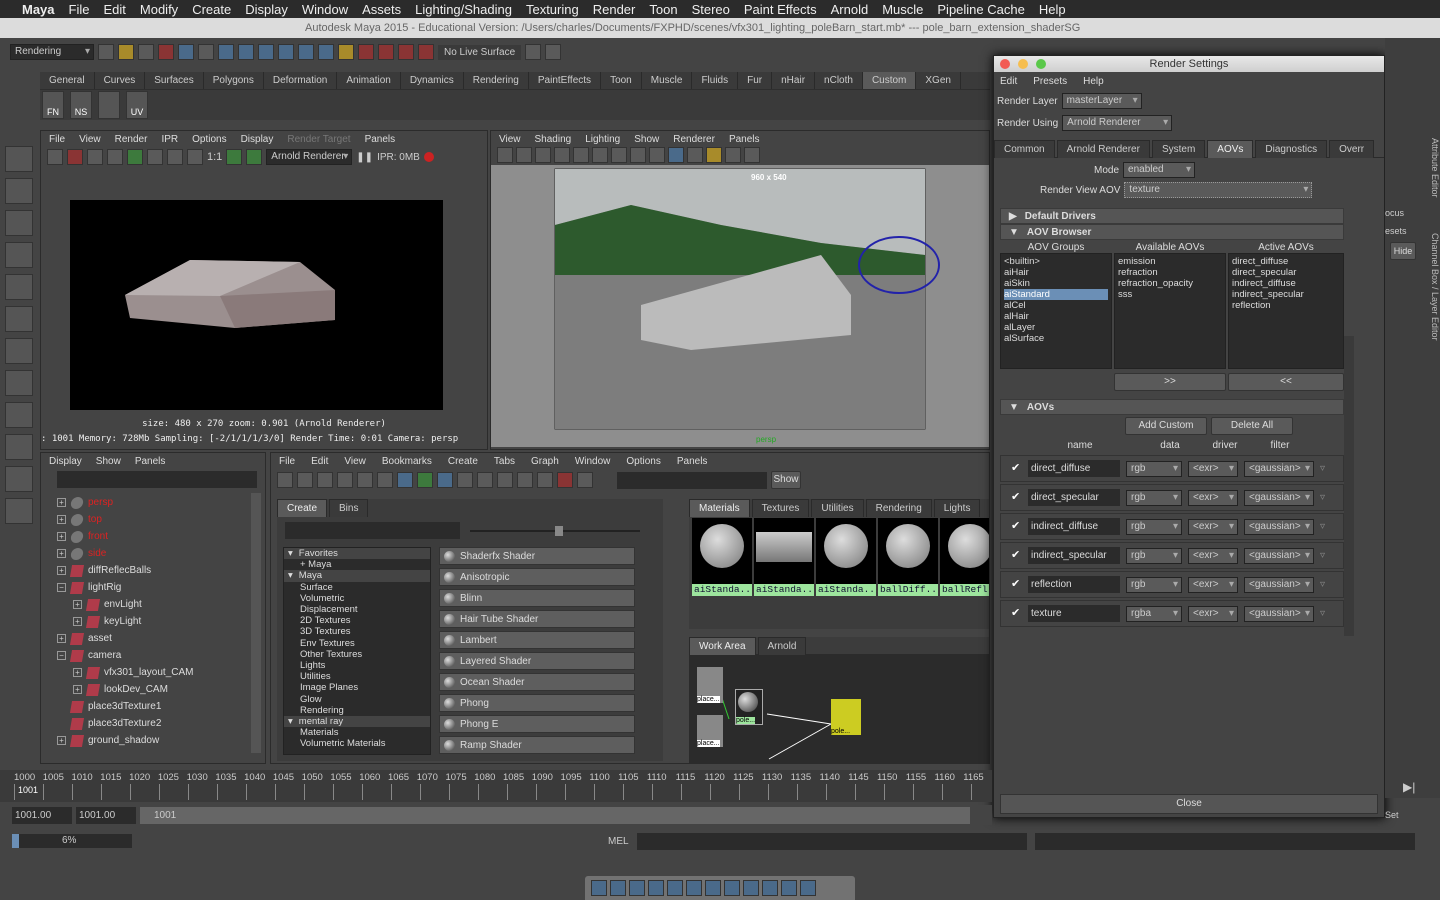 This screenshot has width=1440, height=900. I want to click on render-settings-scrollbar, so click(1349, 486).